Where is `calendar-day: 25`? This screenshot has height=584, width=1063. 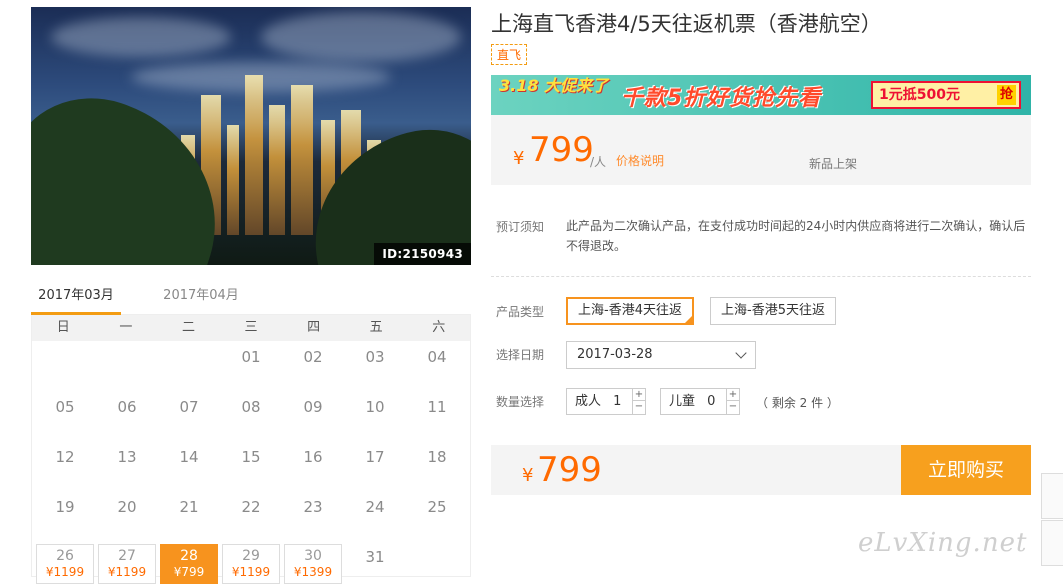
calendar-day: 25 is located at coordinates (437, 507).